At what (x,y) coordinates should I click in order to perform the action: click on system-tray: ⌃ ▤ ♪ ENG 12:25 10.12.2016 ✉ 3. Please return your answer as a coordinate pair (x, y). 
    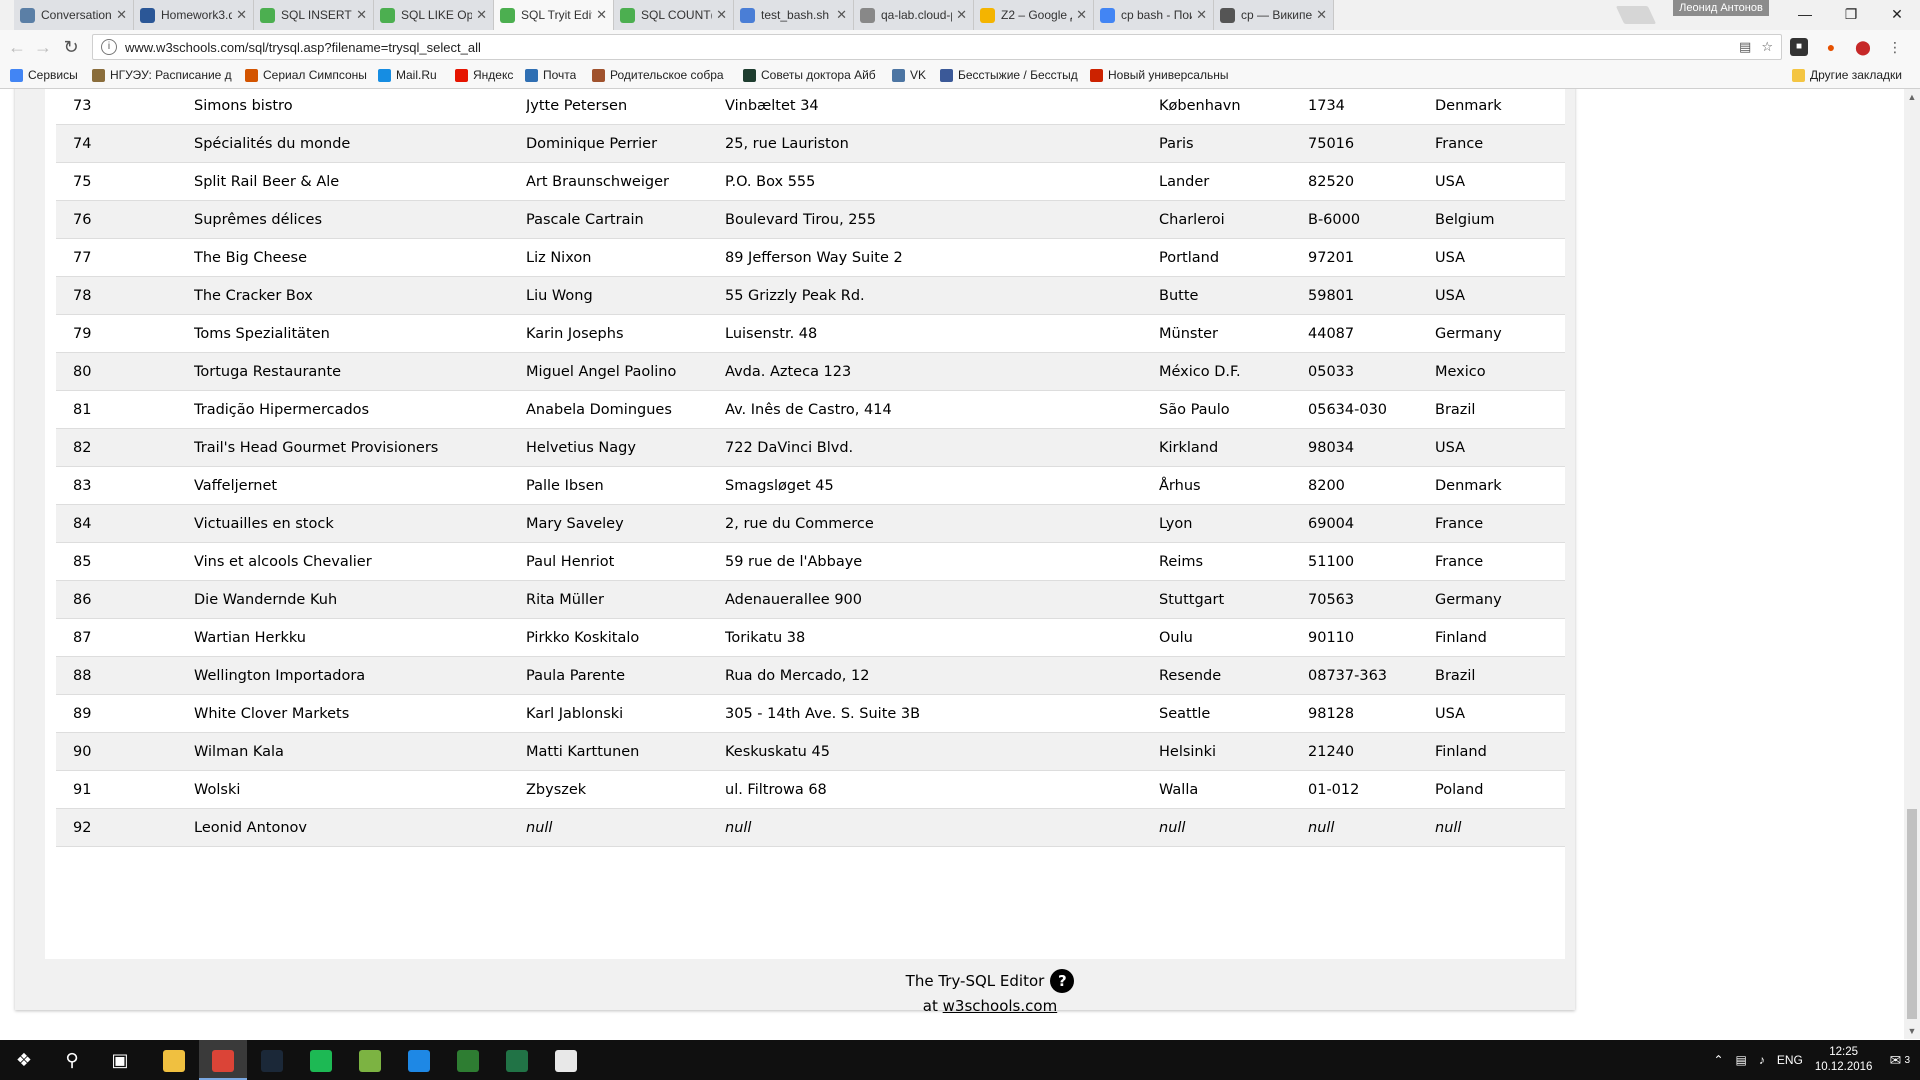
    Looking at the image, I should click on (1816, 1060).